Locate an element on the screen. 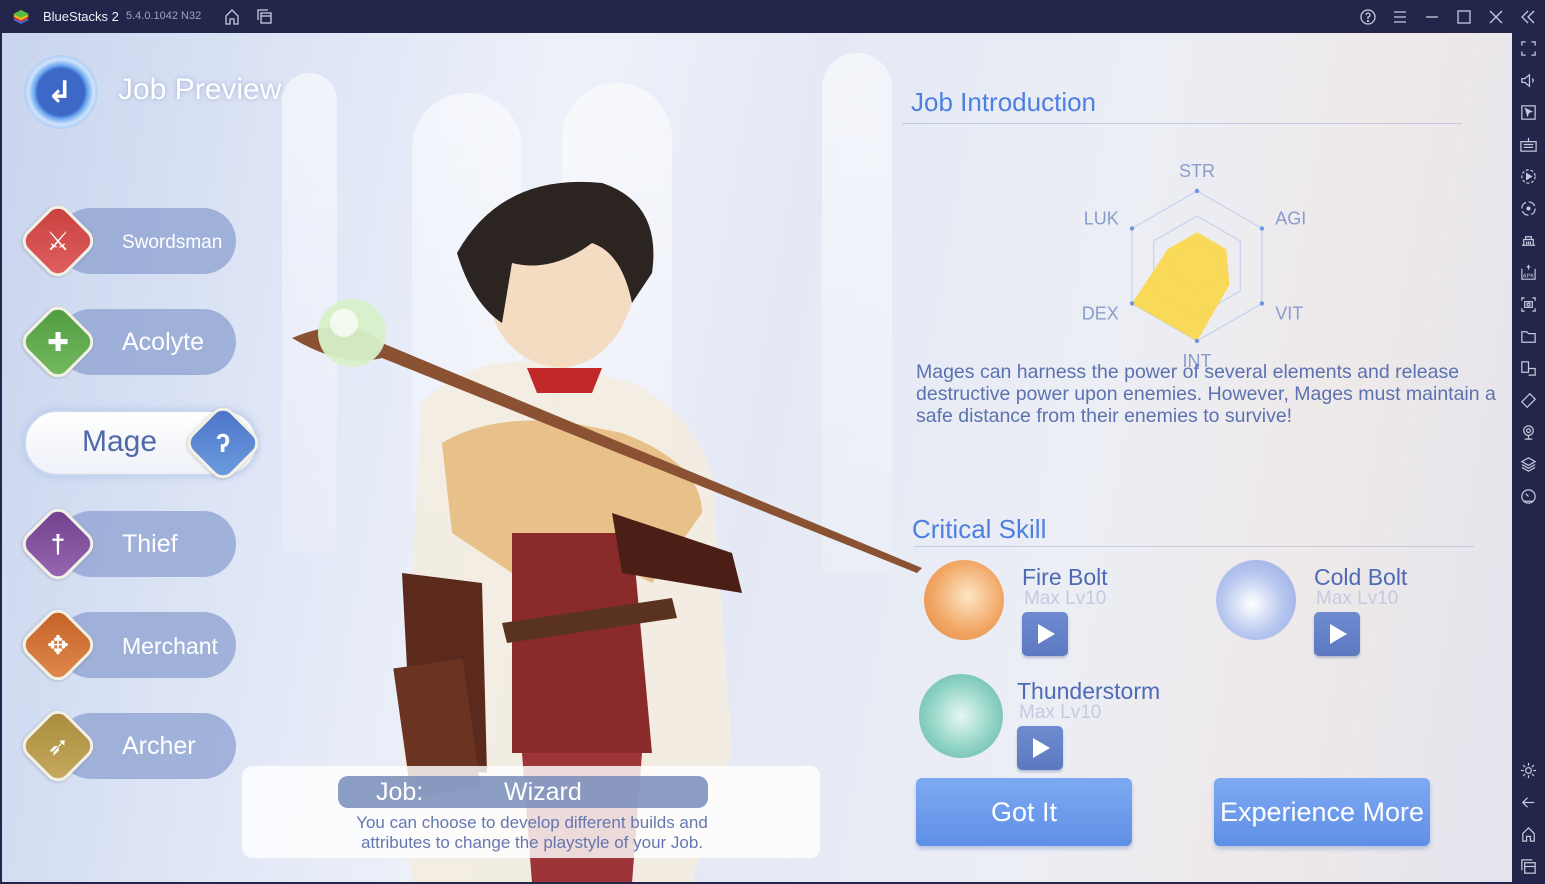 The image size is (1545, 884). folder-icon is located at coordinates (1528, 336).